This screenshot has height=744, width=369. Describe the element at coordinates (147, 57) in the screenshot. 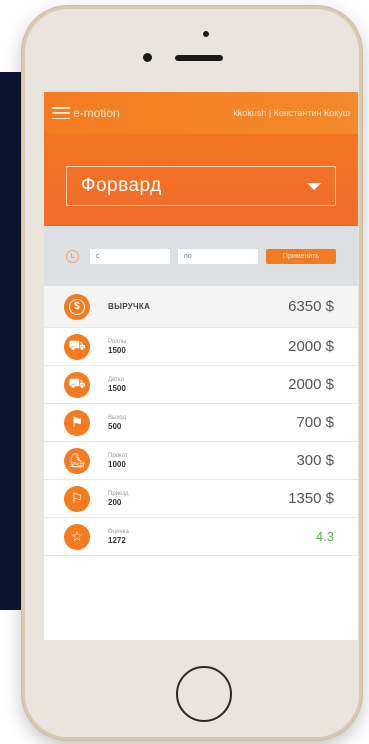

I see `camera-icon` at that location.